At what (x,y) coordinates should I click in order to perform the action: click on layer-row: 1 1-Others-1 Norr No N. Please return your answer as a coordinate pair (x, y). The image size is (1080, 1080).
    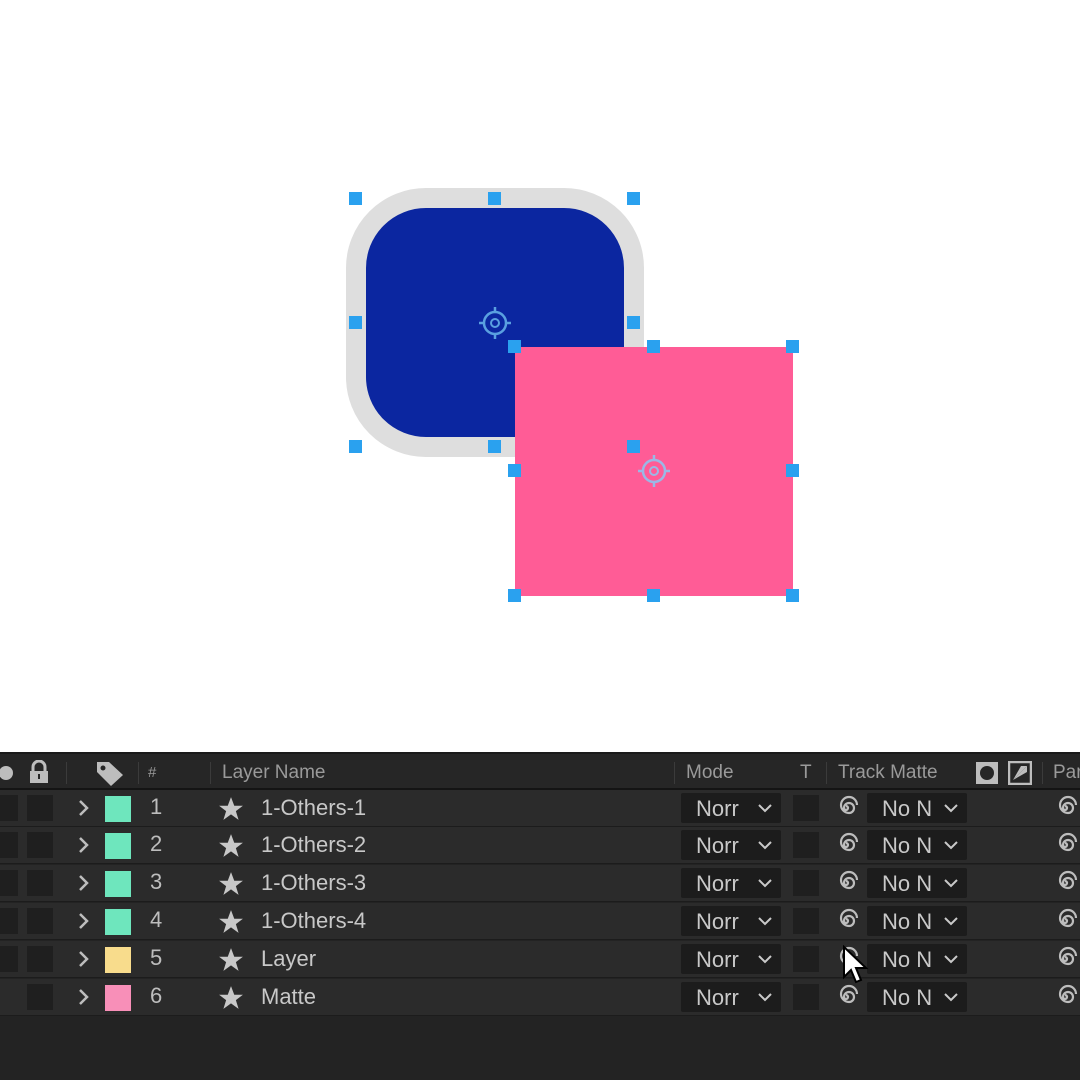
    Looking at the image, I should click on (540, 808).